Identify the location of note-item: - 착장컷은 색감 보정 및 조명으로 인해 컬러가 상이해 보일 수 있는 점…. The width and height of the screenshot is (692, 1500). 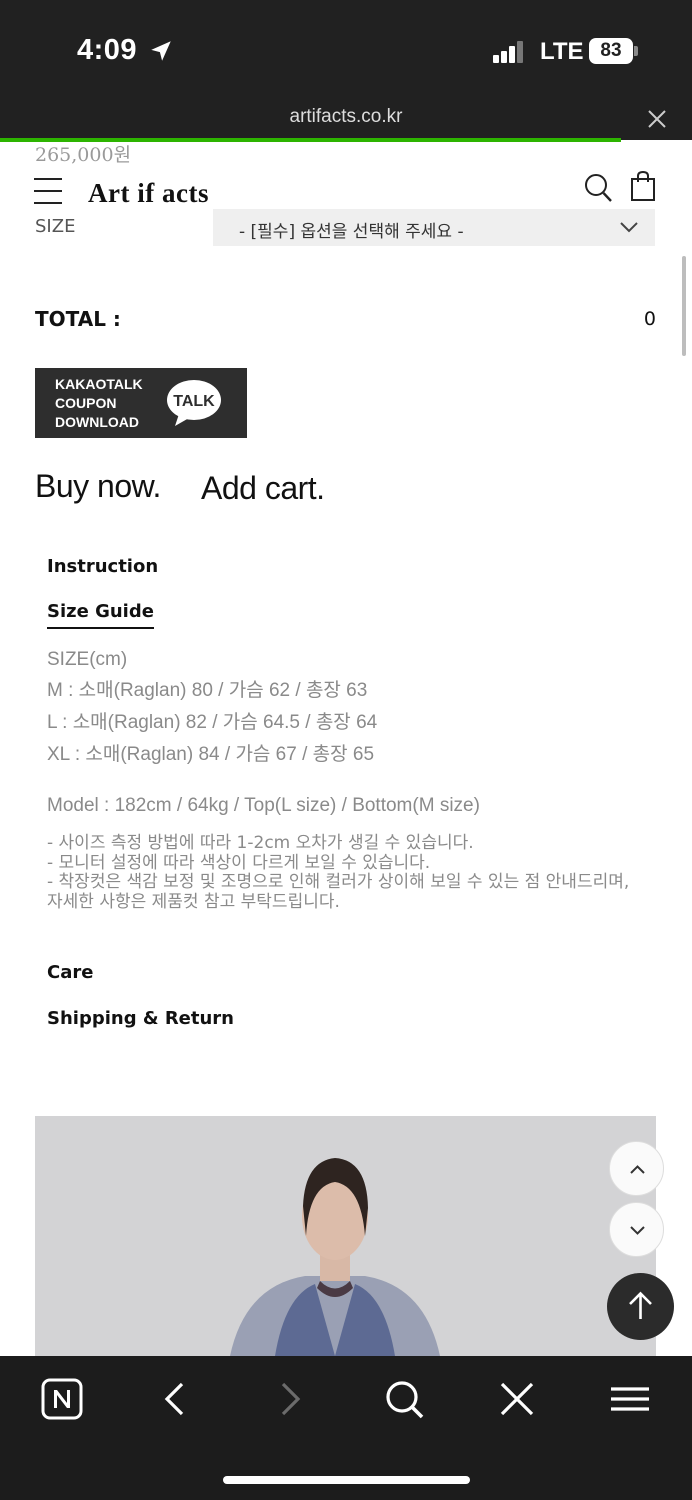
(338, 892).